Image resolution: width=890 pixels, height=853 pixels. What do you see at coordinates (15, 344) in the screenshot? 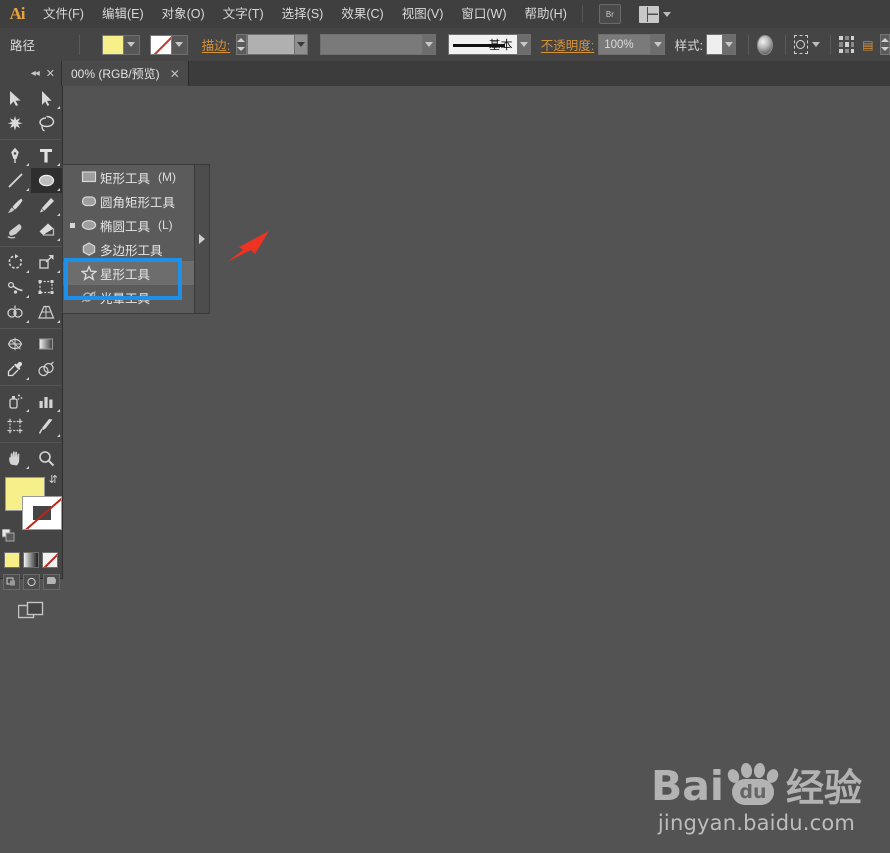
I see `mesh-tool` at bounding box center [15, 344].